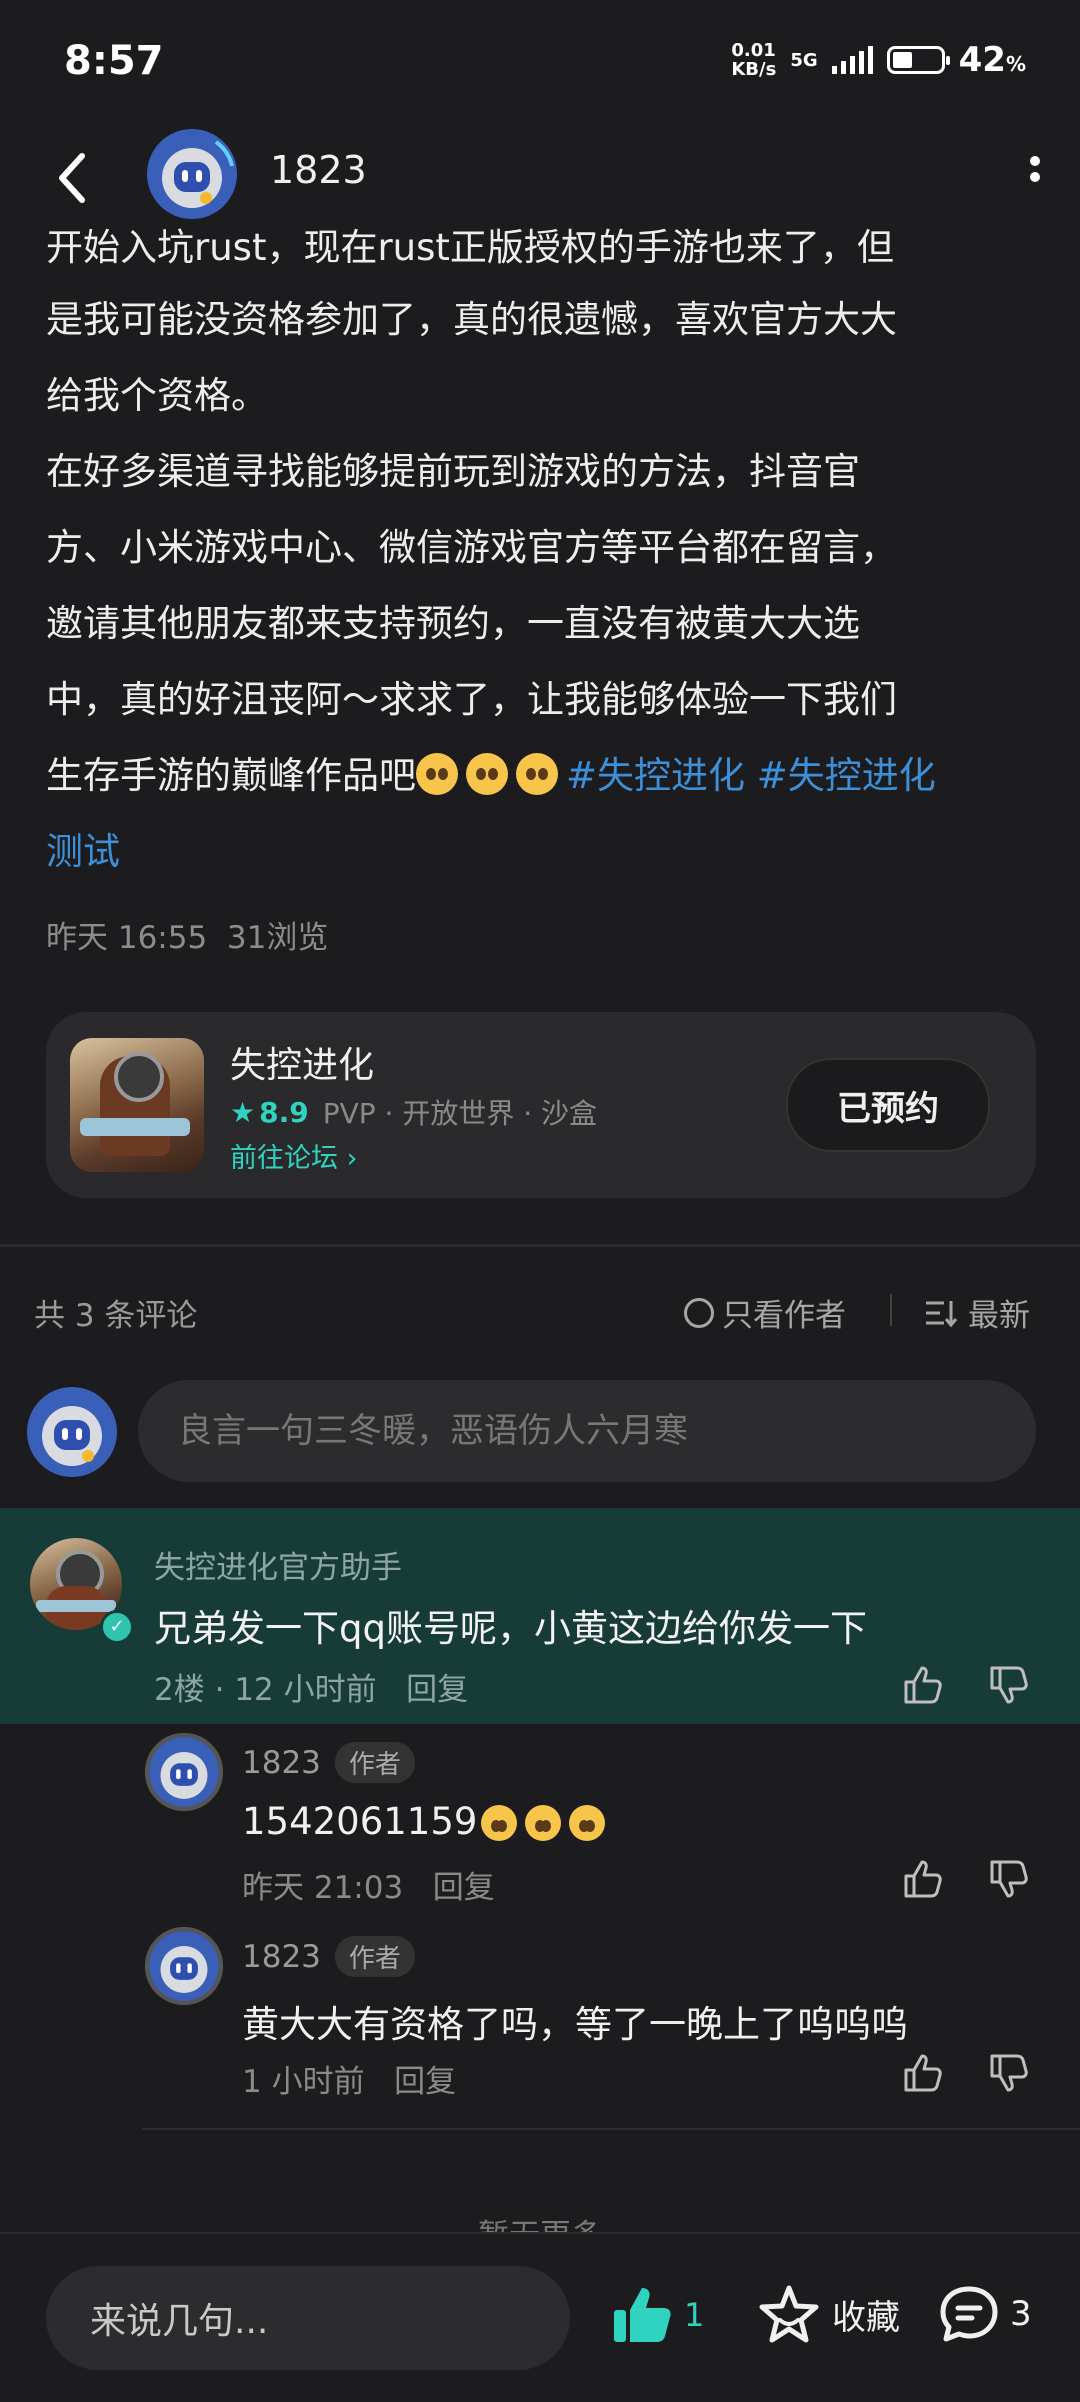 The width and height of the screenshot is (1080, 2402). I want to click on post-views: 31浏览, so click(277, 938).